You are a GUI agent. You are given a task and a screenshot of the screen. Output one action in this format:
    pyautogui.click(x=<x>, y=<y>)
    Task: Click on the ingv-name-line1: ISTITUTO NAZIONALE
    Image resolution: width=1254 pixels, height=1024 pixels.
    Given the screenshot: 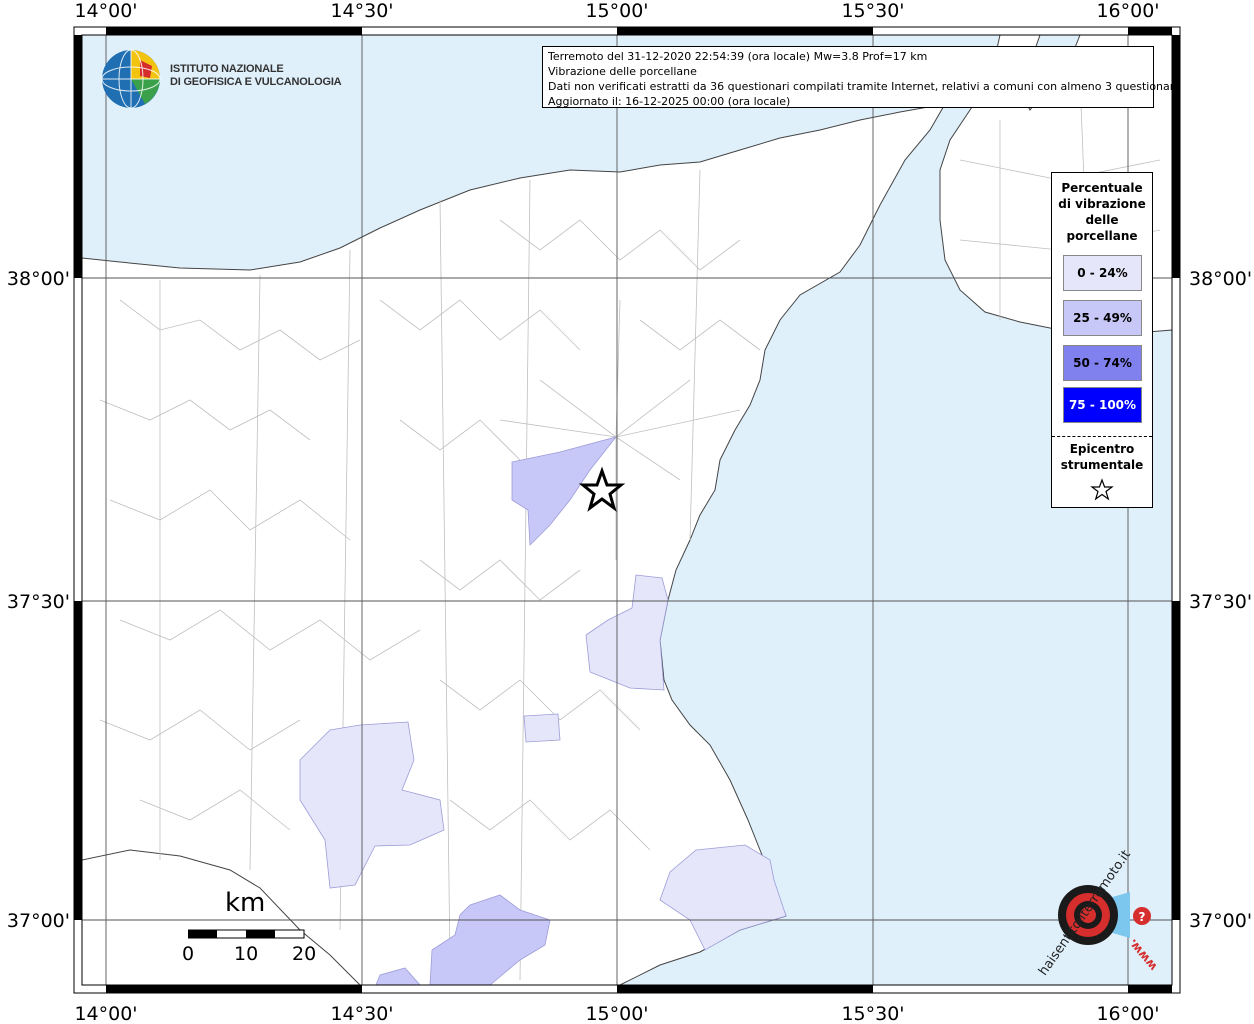 What is the action you would take?
    pyautogui.click(x=227, y=69)
    